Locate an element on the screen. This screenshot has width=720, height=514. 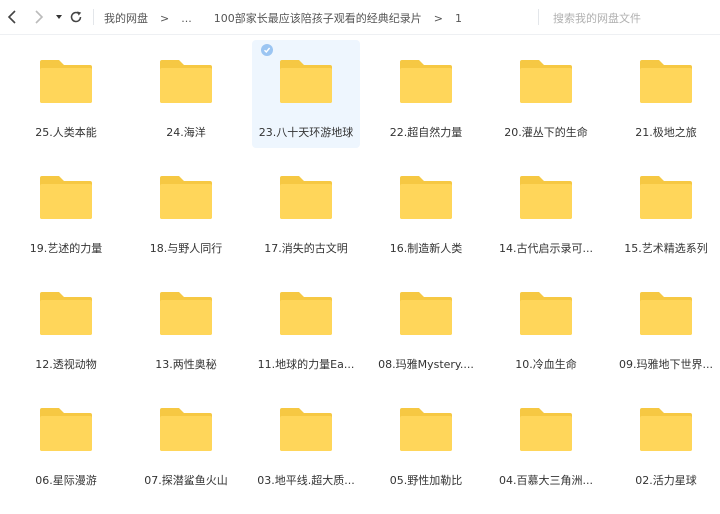
folder-label: 10.冷血生命 is located at coordinates (546, 364).